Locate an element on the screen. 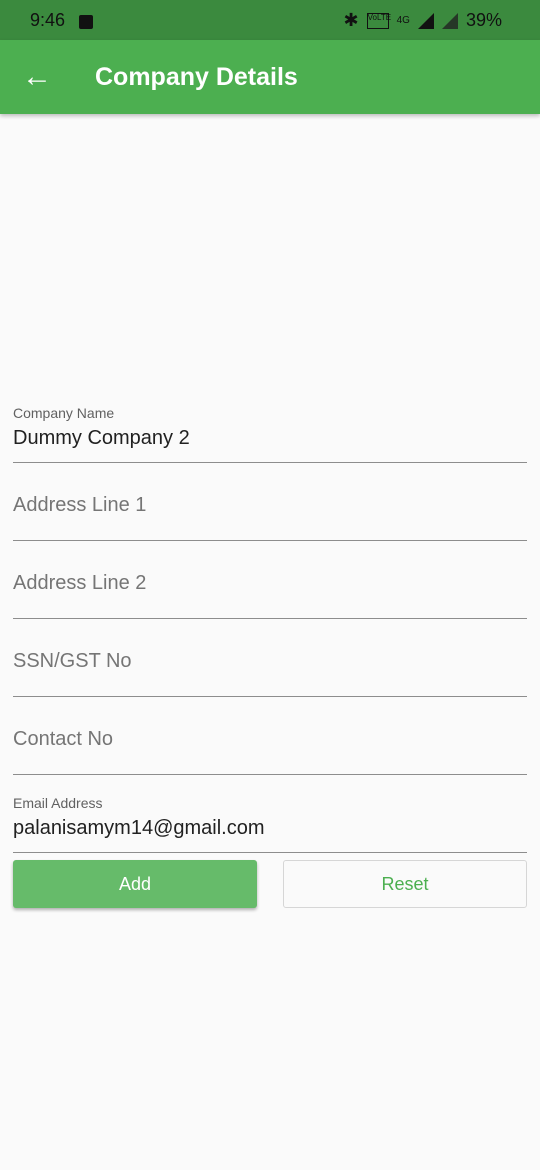 The width and height of the screenshot is (540, 1170). signal-icon is located at coordinates (425, 20).